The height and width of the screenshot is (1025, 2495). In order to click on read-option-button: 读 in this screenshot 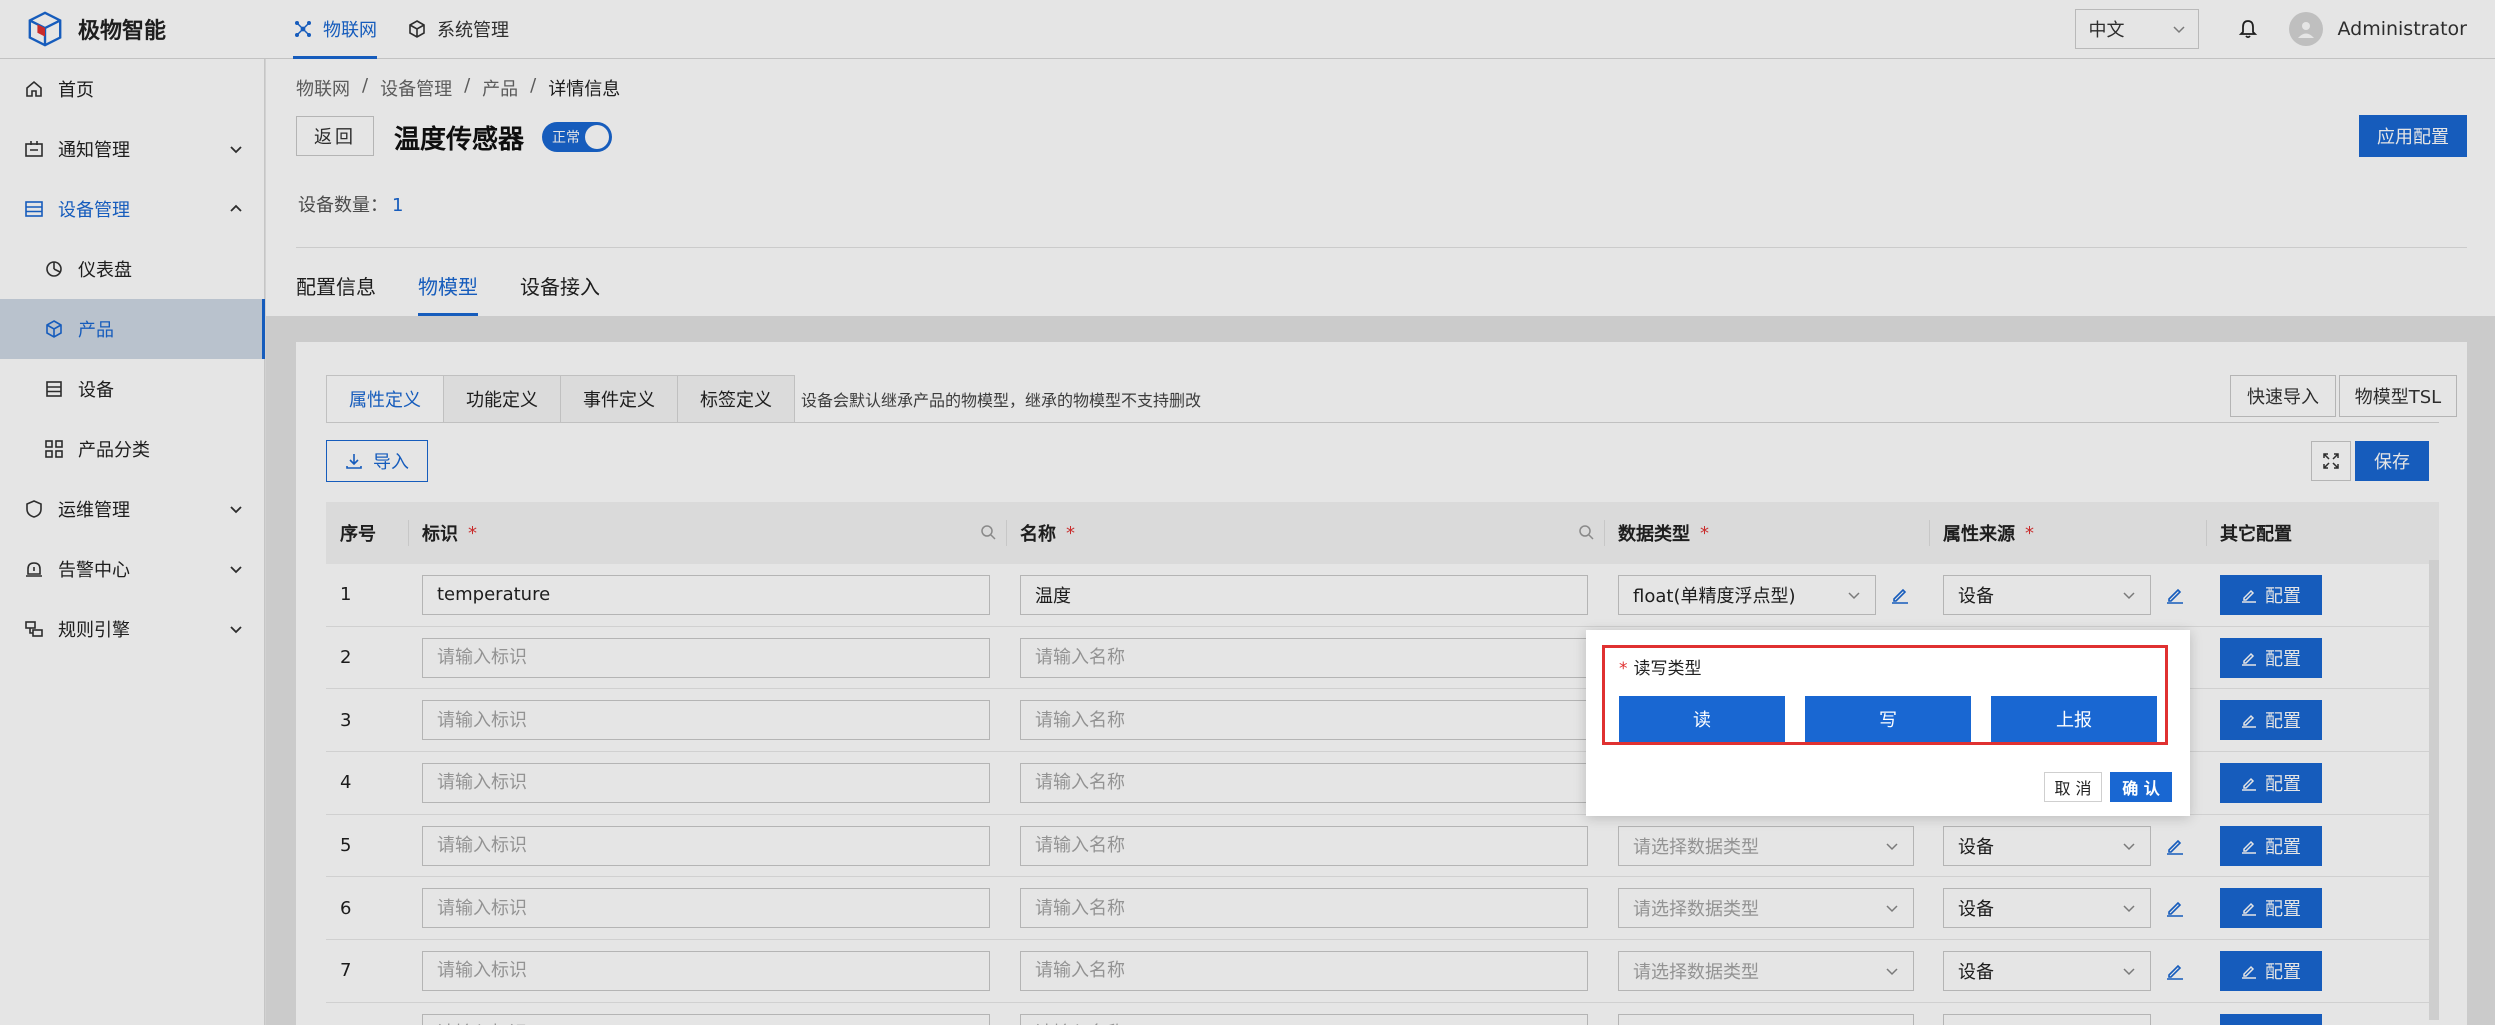, I will do `click(1702, 719)`.